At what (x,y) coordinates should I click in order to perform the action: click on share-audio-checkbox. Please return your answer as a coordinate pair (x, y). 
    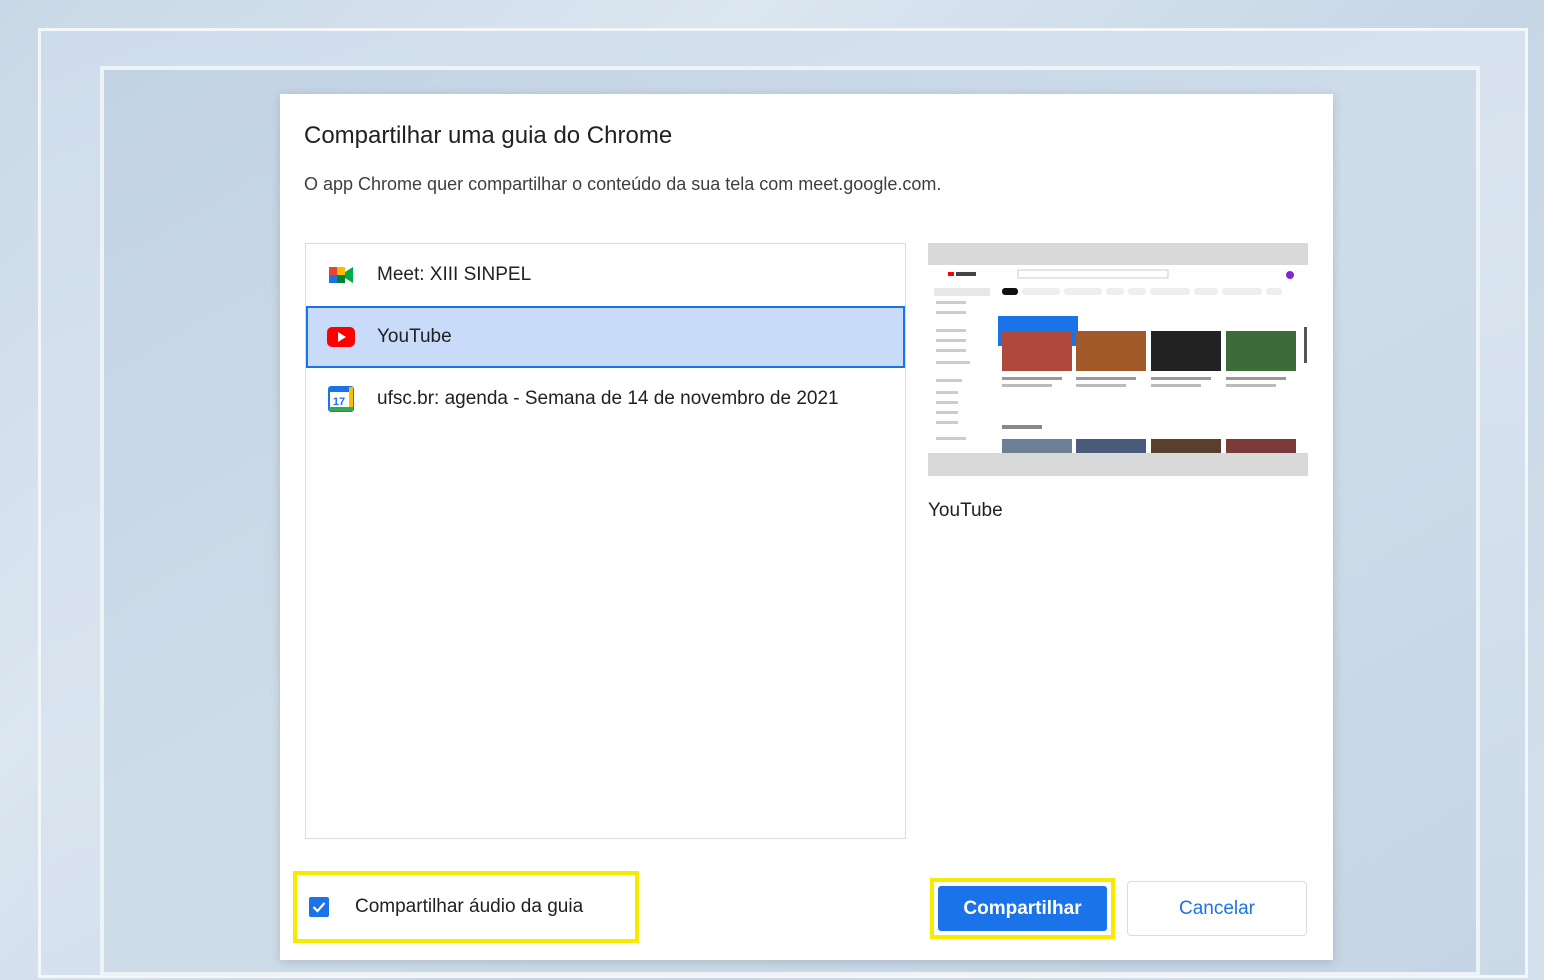
    Looking at the image, I should click on (319, 907).